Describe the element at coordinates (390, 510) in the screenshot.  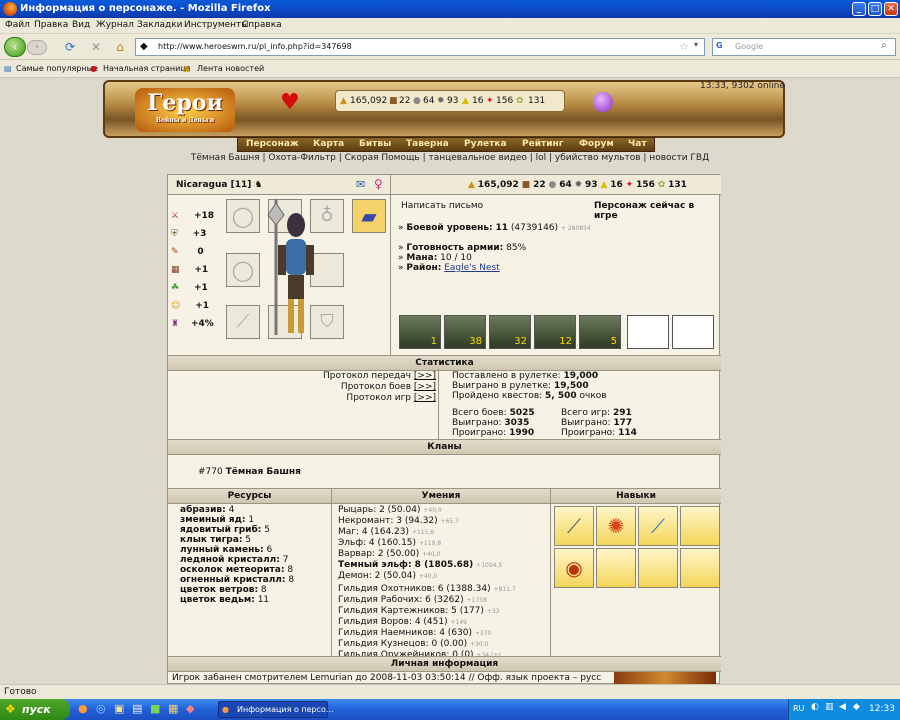
I see `faction-skill-row: Рыцарь: 2 (50.04) +40,0` at that location.